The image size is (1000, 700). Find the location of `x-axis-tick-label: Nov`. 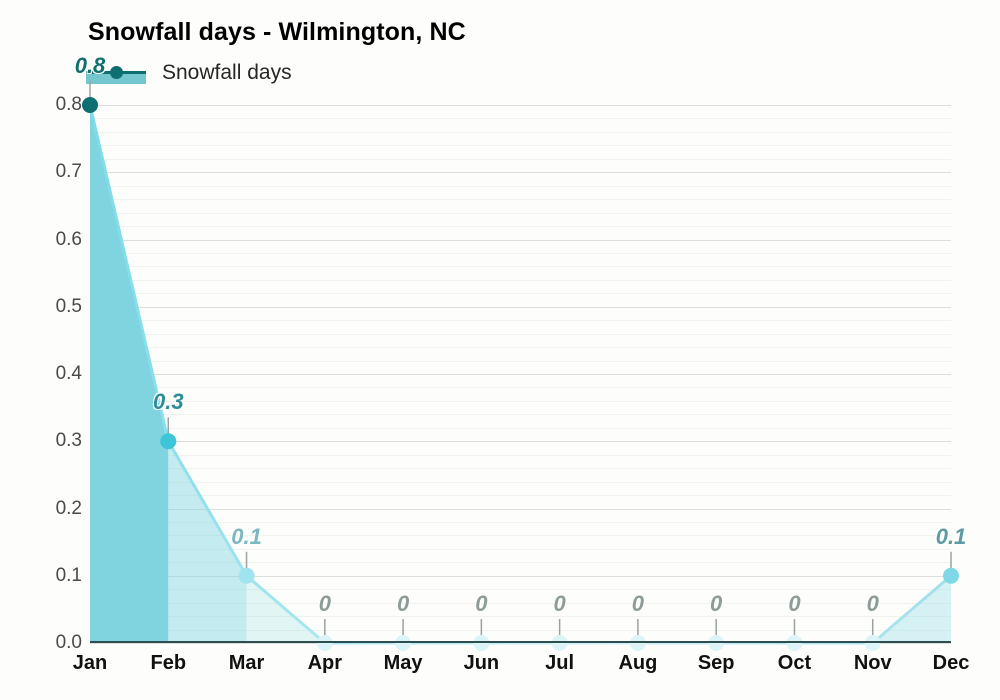

x-axis-tick-label: Nov is located at coordinates (872, 663).